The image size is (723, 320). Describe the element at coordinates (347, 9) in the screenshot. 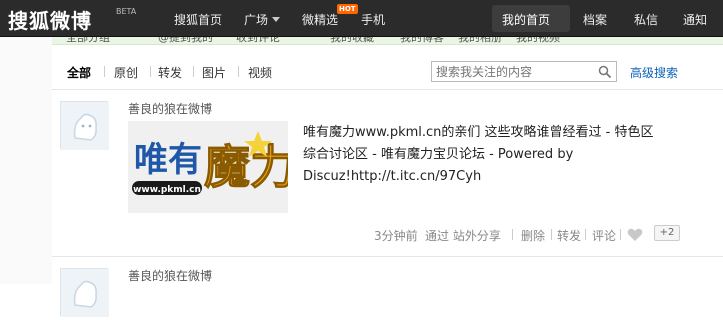

I see `hot-badge: HOT` at that location.